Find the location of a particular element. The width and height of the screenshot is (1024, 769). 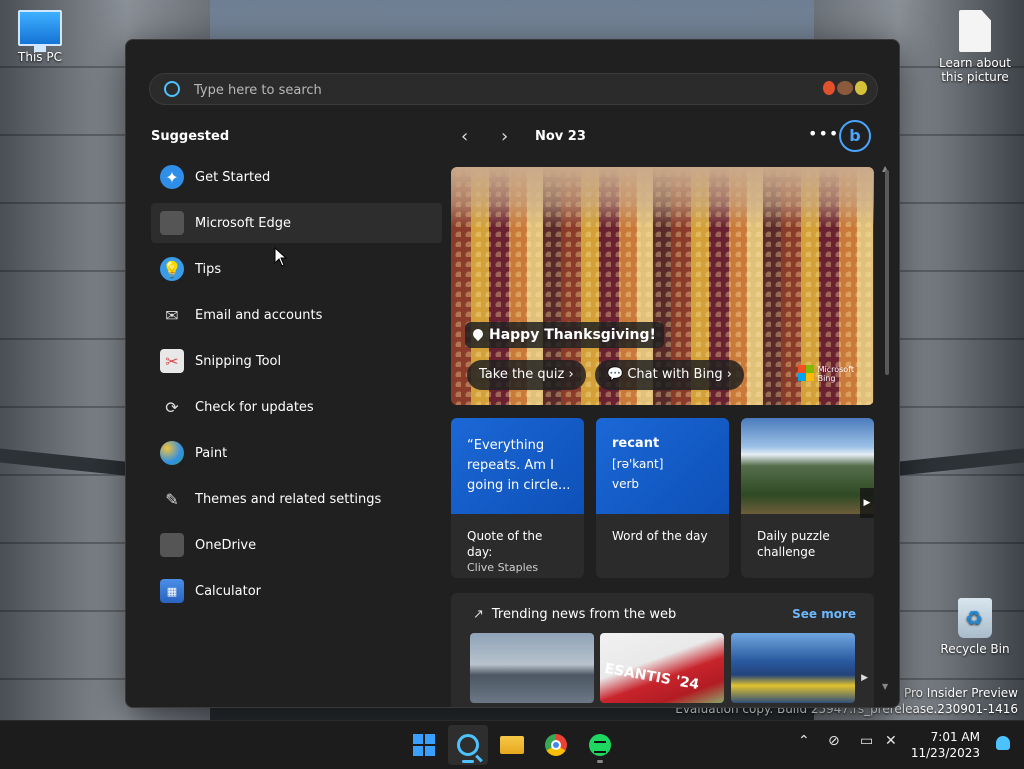

thumbnail-caption: ESANTIS '24 is located at coordinates (652, 677).